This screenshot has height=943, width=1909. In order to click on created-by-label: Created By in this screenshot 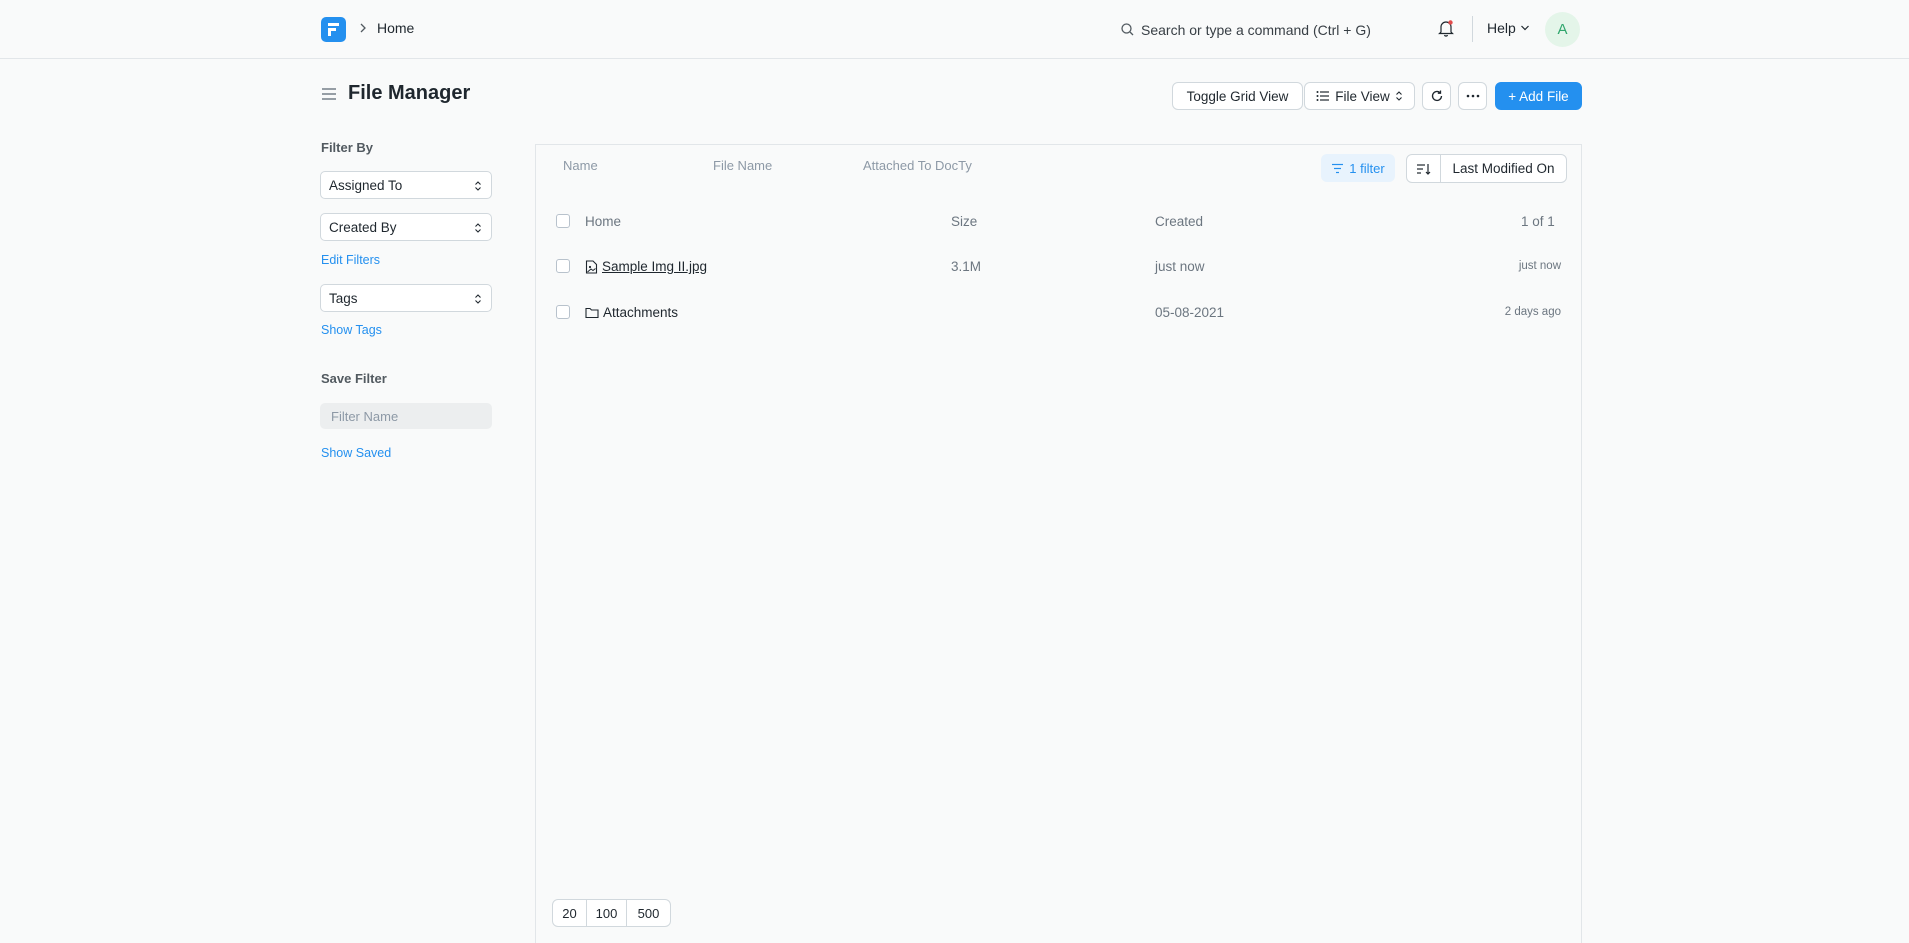, I will do `click(363, 227)`.